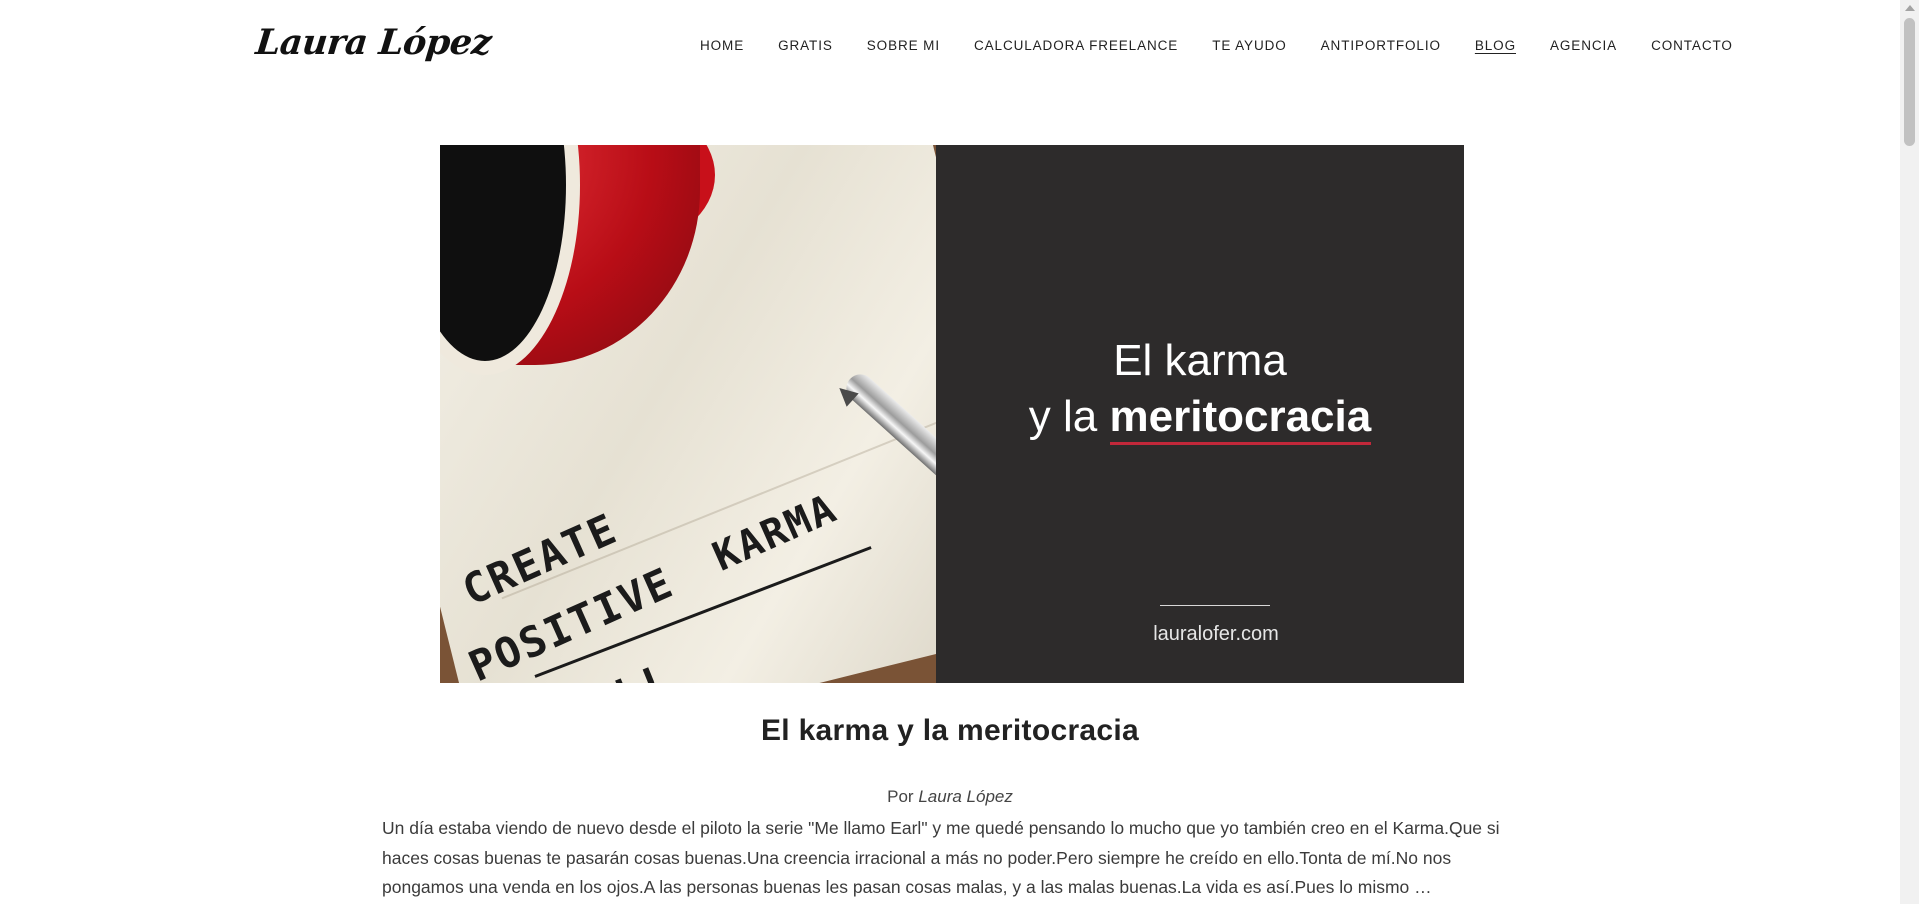 The height and width of the screenshot is (904, 1919). I want to click on scroll-up-arrow-icon, so click(1910, 8).